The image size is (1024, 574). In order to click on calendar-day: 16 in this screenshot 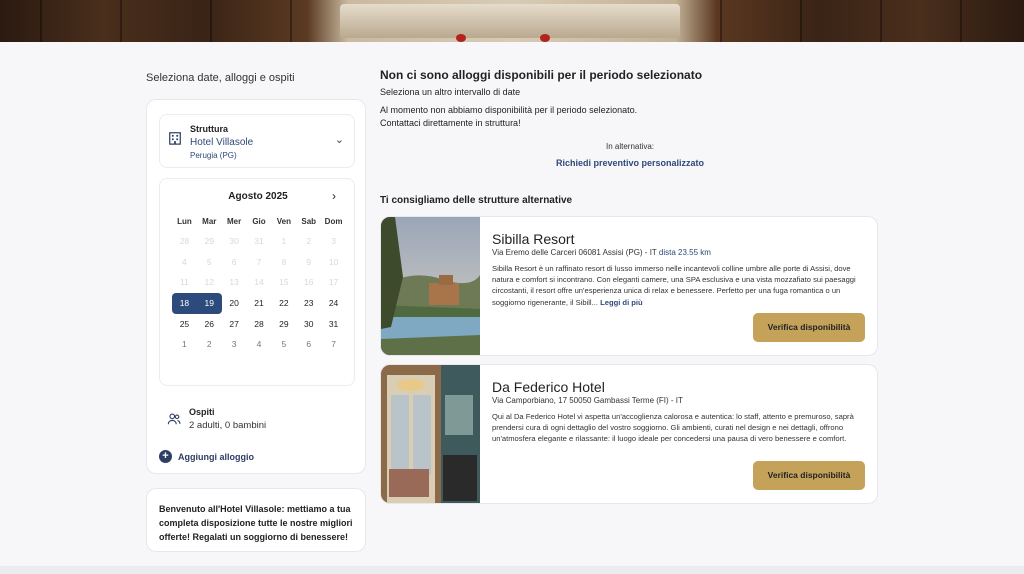, I will do `click(308, 282)`.